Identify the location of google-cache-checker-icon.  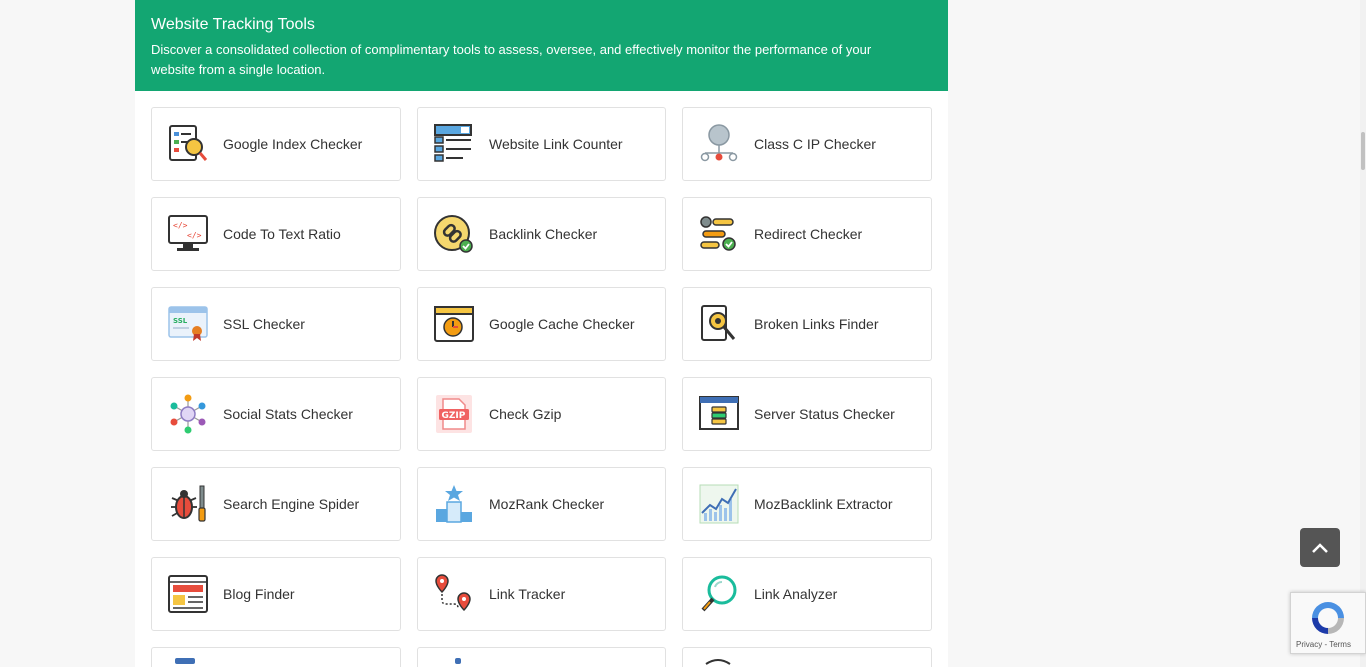
(454, 324).